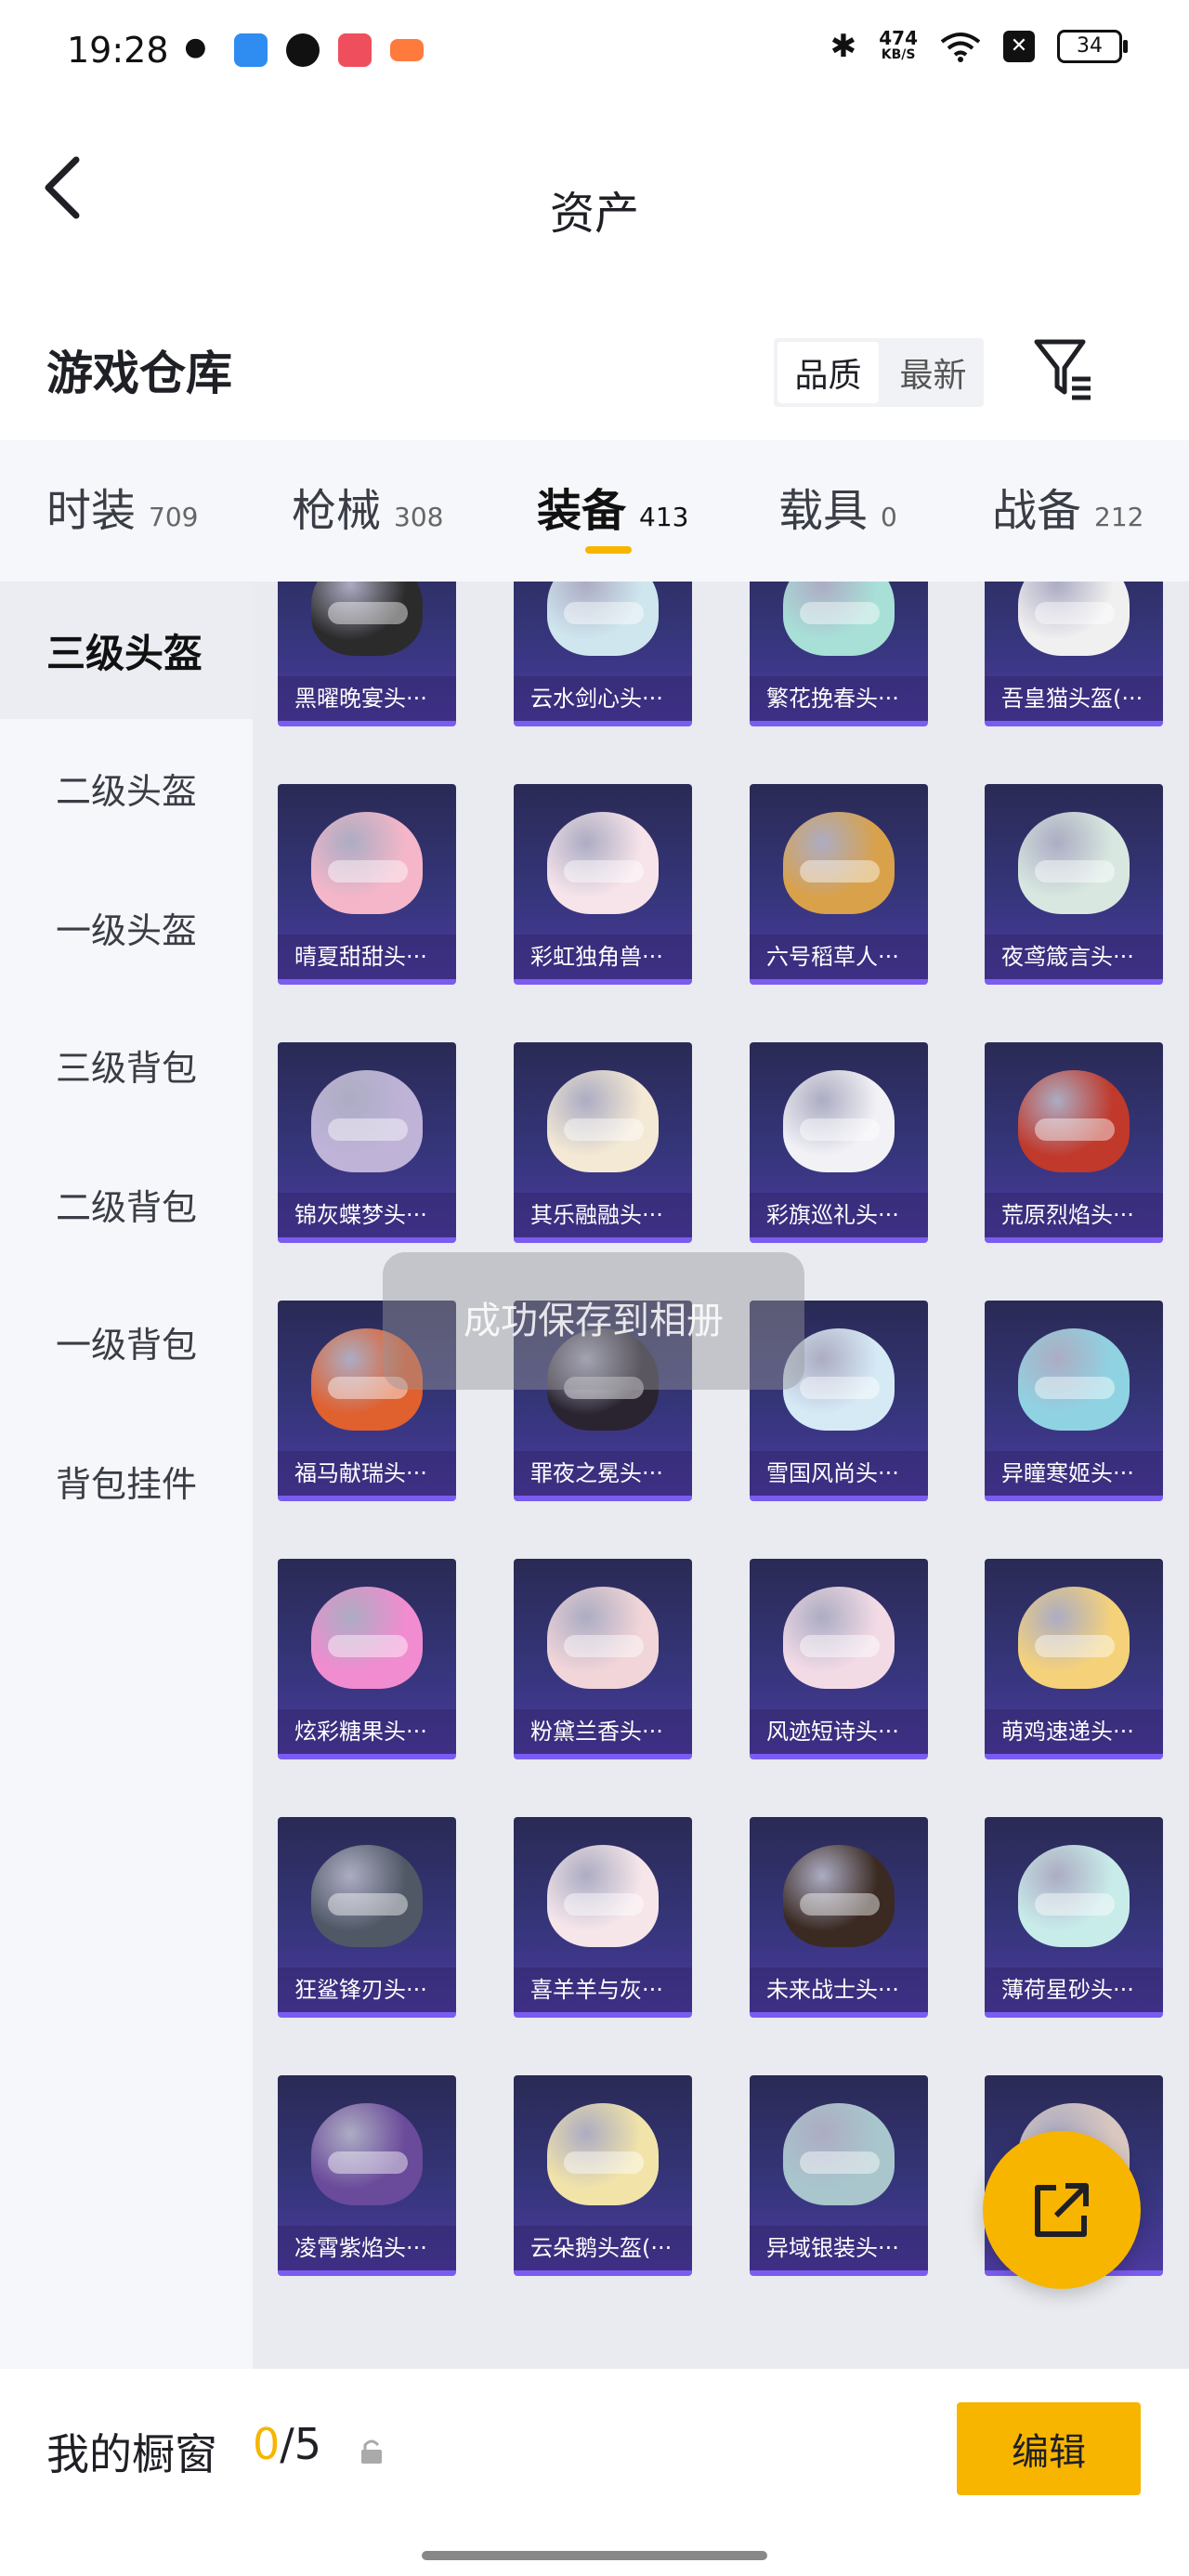  I want to click on battery-indicator: 34, so click(1092, 46).